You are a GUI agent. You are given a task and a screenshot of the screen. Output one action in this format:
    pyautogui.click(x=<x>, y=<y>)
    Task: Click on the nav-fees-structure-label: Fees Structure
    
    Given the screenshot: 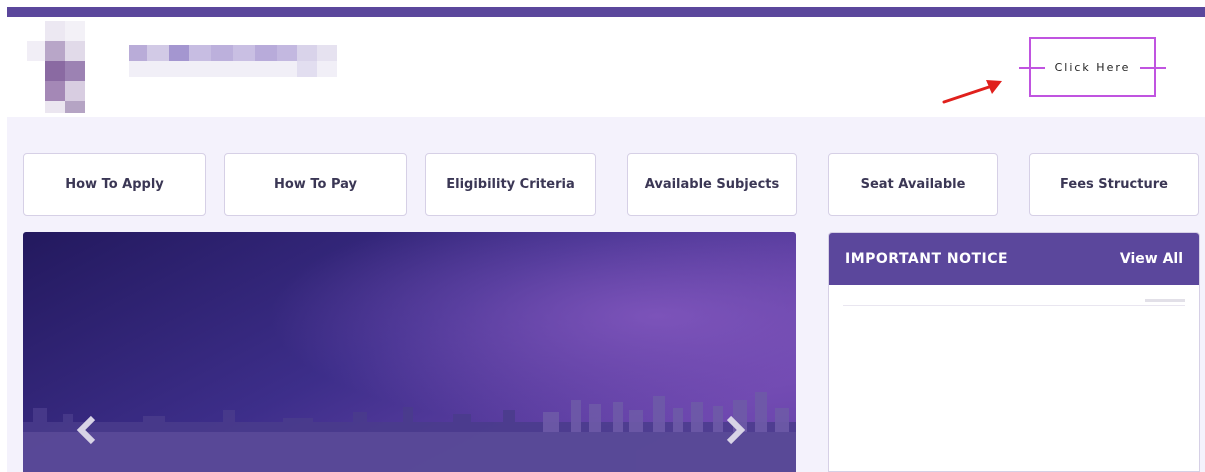 What is the action you would take?
    pyautogui.click(x=1114, y=184)
    